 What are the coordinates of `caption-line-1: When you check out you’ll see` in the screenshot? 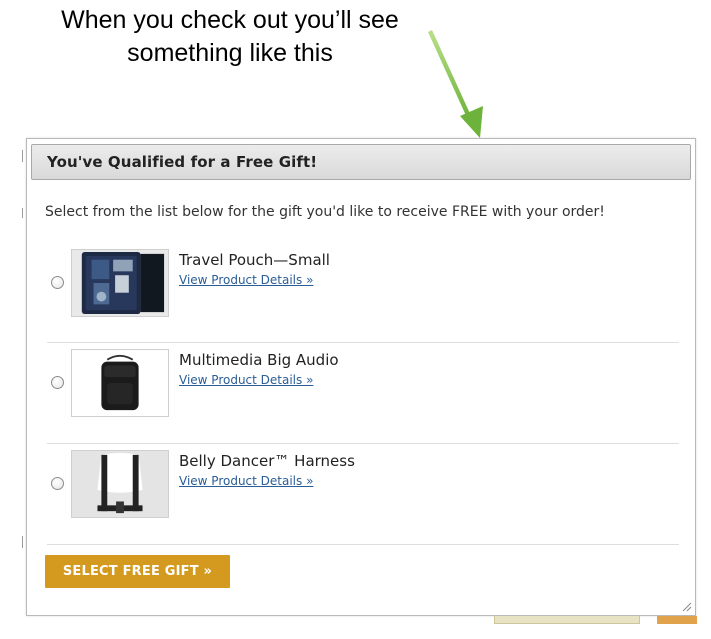 It's located at (230, 20).